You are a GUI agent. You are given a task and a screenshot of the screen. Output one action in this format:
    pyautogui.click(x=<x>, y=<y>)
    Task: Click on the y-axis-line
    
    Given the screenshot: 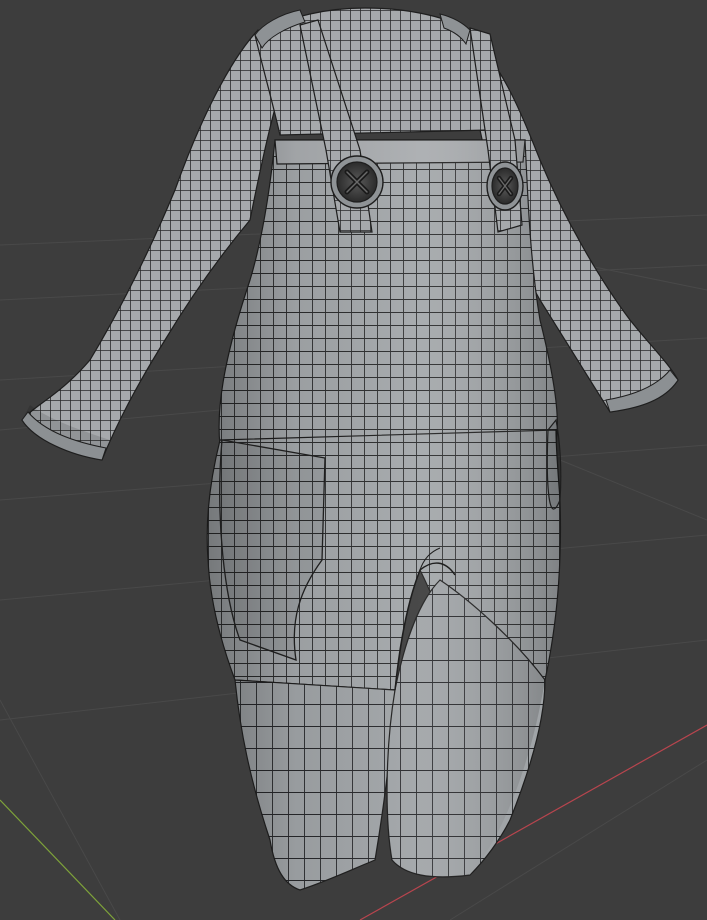 What is the action you would take?
    pyautogui.click(x=58, y=859)
    